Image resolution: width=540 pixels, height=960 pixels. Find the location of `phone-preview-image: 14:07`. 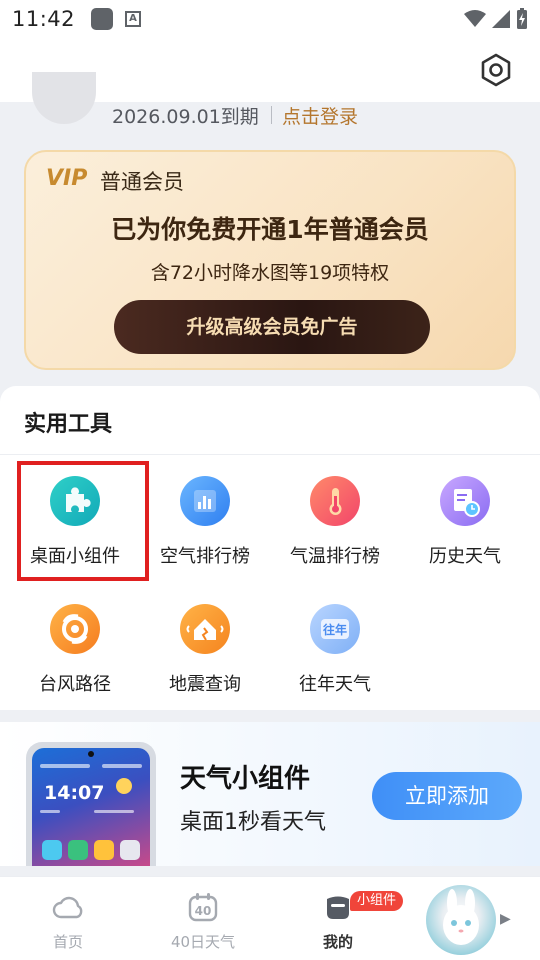

phone-preview-image: 14:07 is located at coordinates (91, 804).